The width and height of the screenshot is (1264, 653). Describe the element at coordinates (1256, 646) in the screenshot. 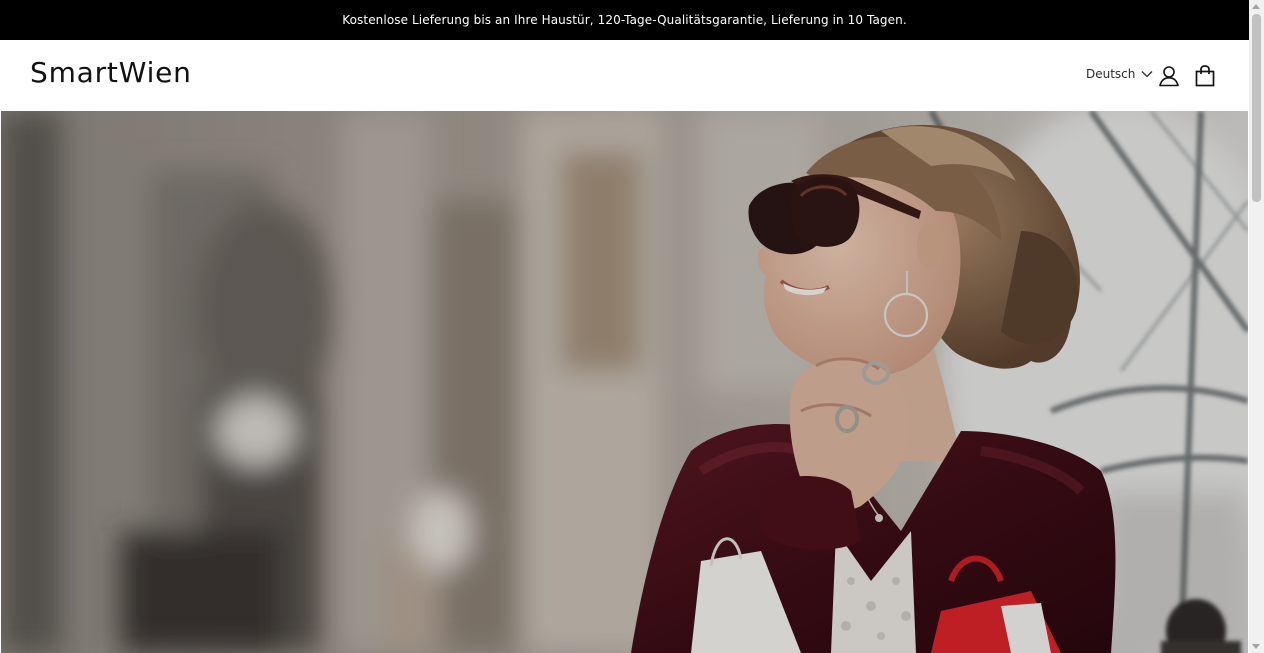

I see `scroll-down-icon` at that location.